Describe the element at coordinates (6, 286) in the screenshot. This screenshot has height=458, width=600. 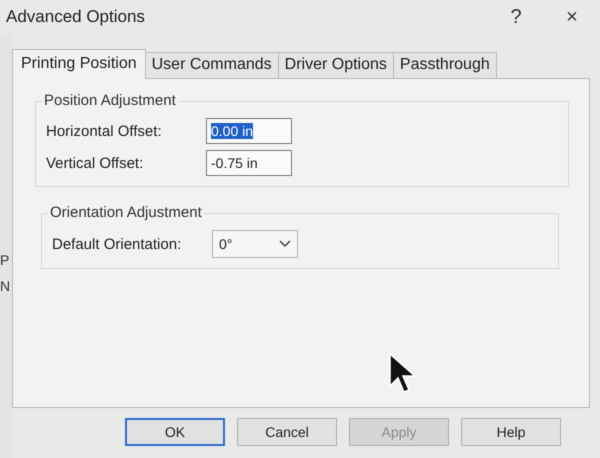
I see `background-window-text: N` at that location.